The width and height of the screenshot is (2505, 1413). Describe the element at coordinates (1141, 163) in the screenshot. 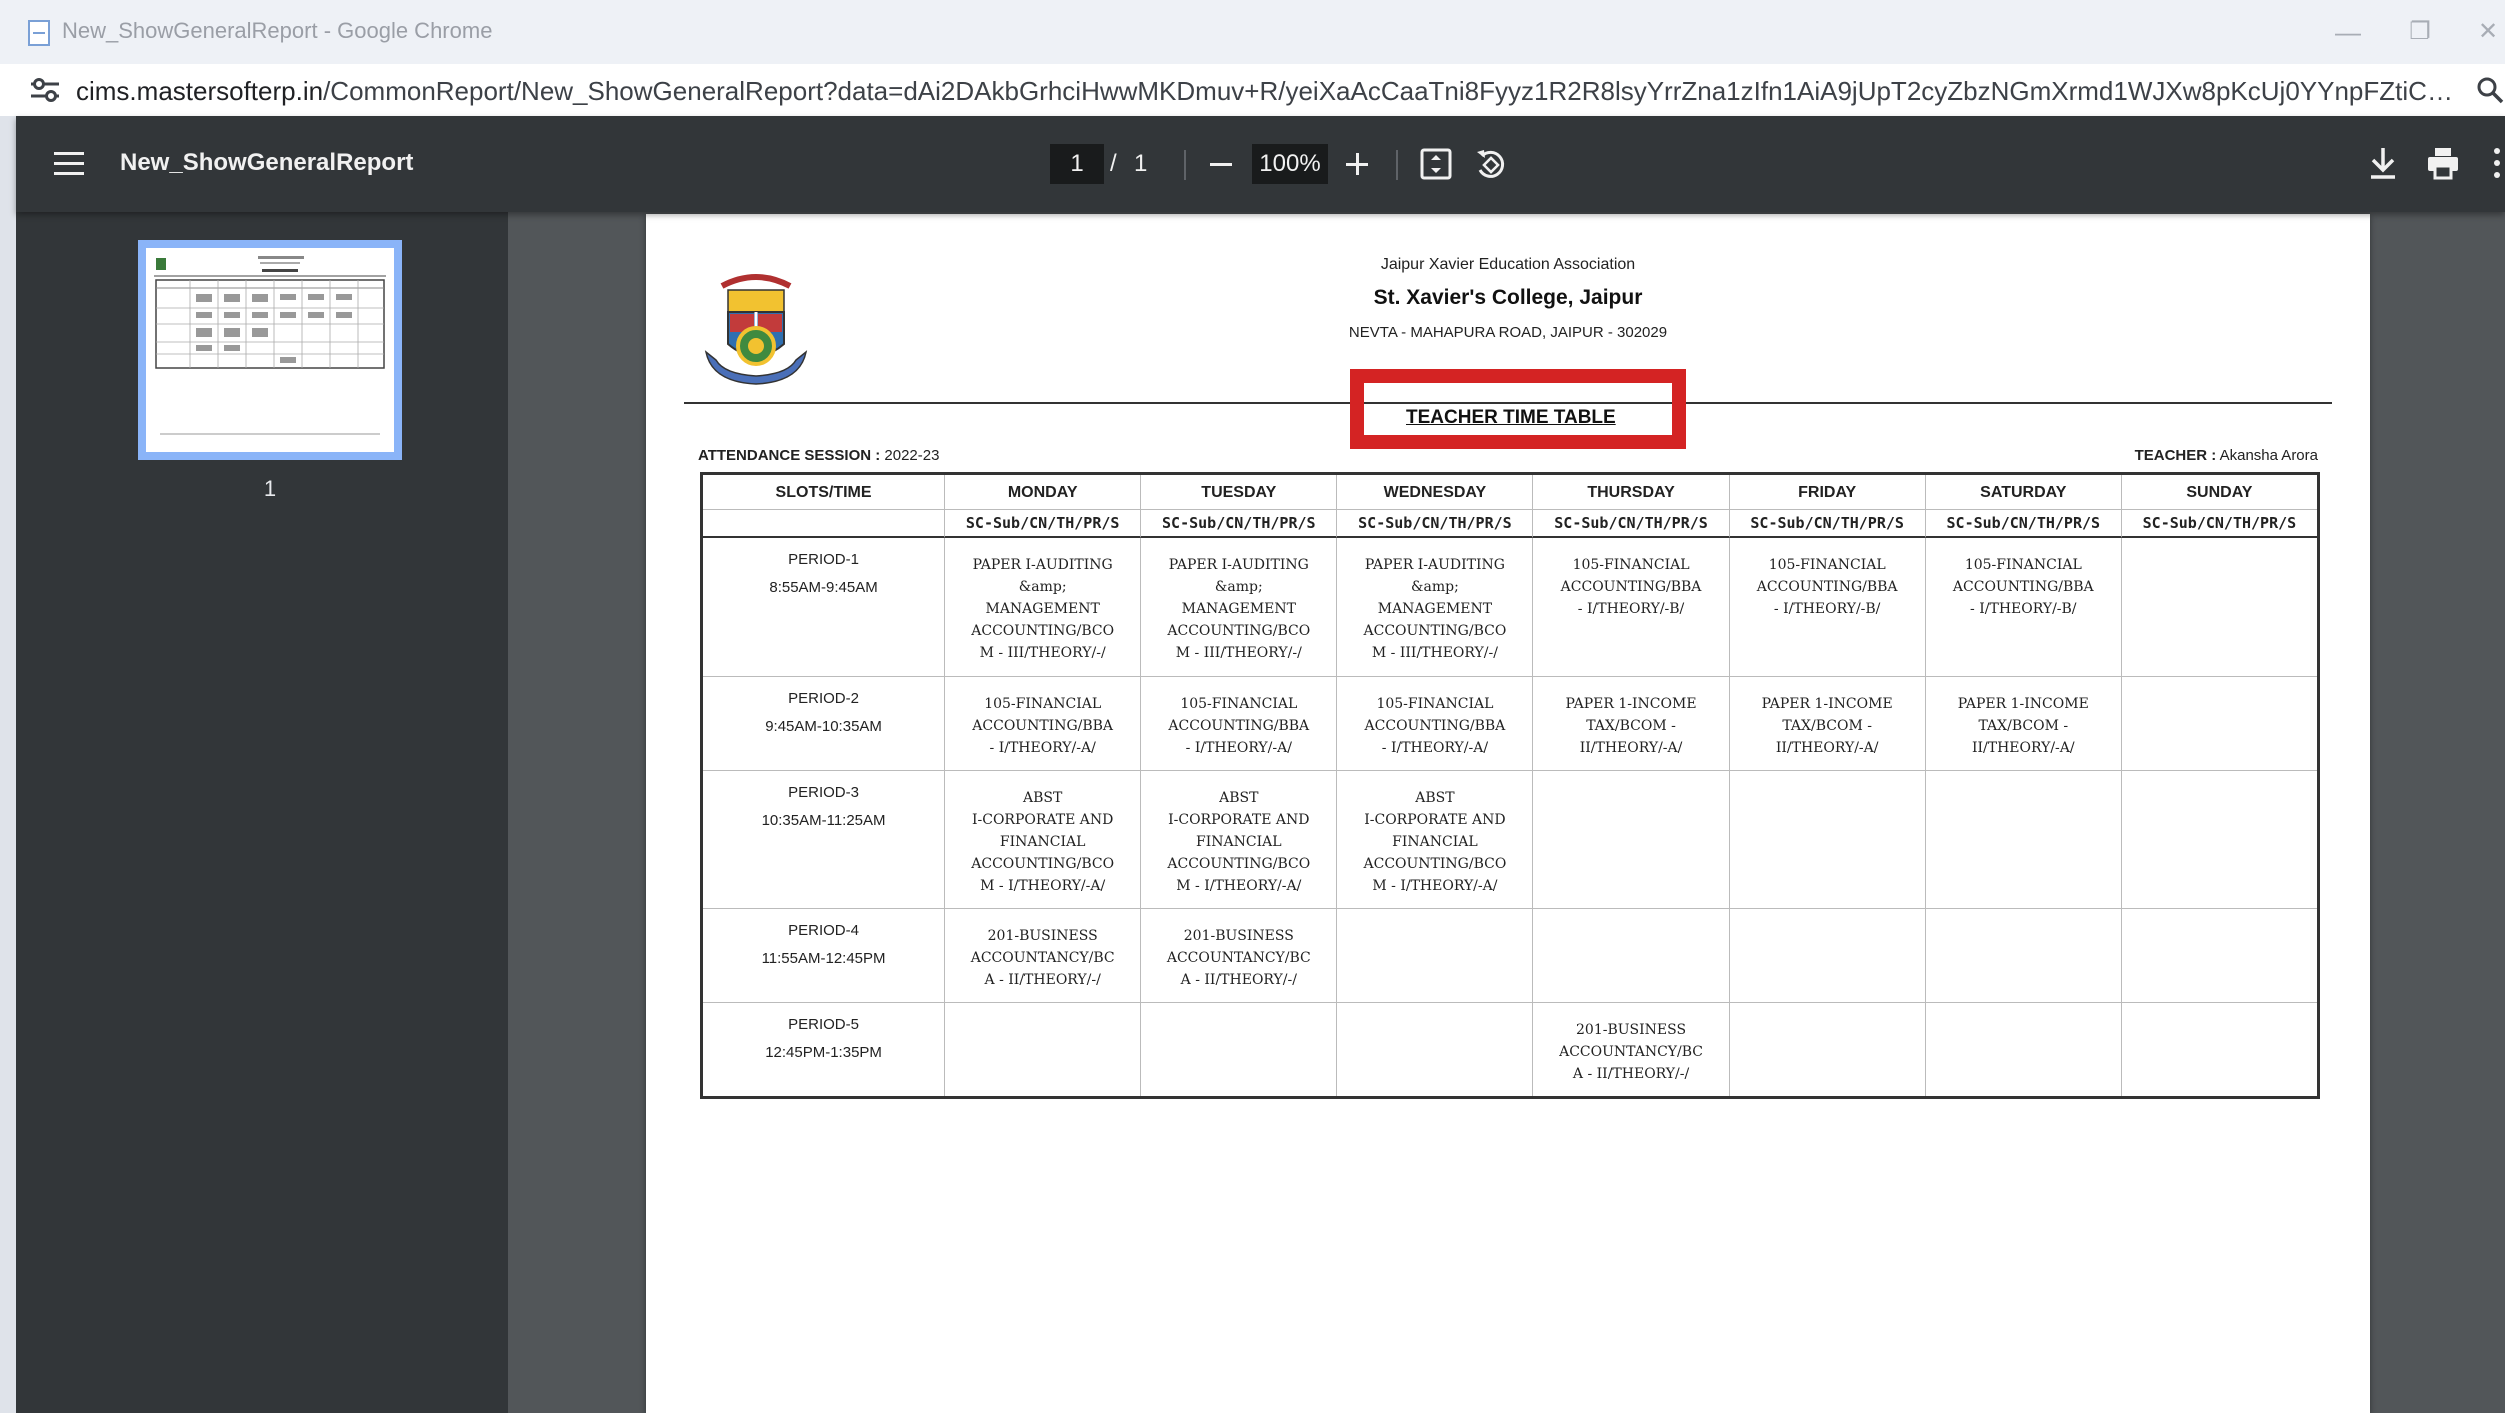

I see `page-total: 1` at that location.